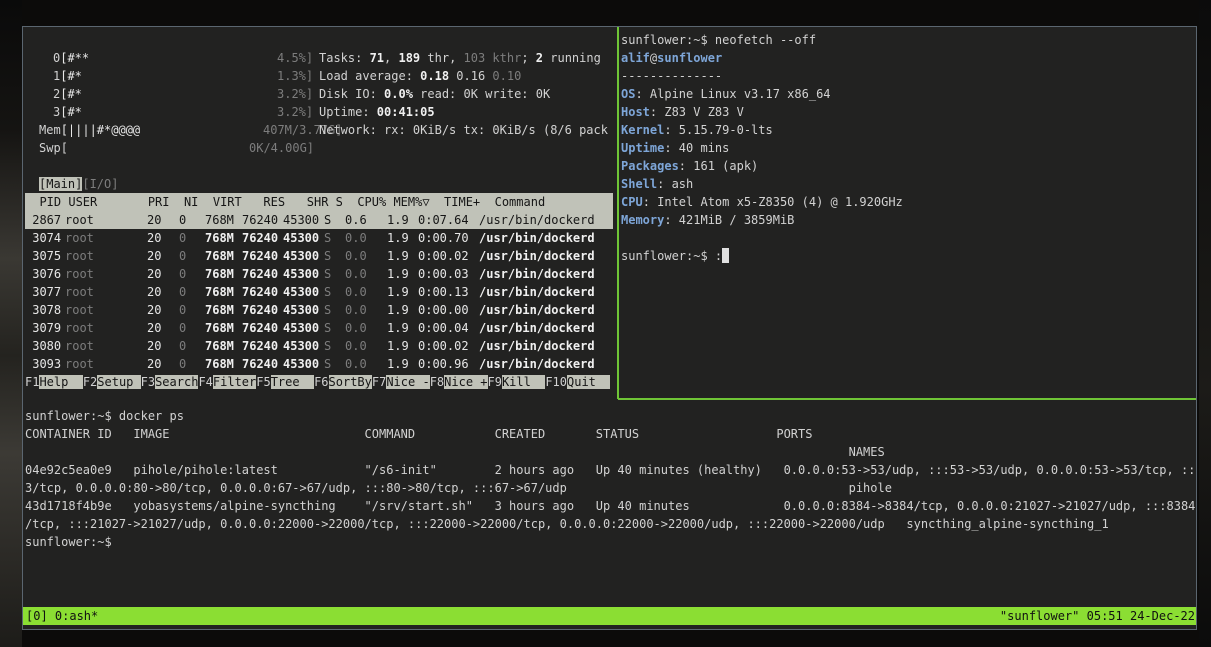  I want to click on process-pid: 3079, so click(43, 328).